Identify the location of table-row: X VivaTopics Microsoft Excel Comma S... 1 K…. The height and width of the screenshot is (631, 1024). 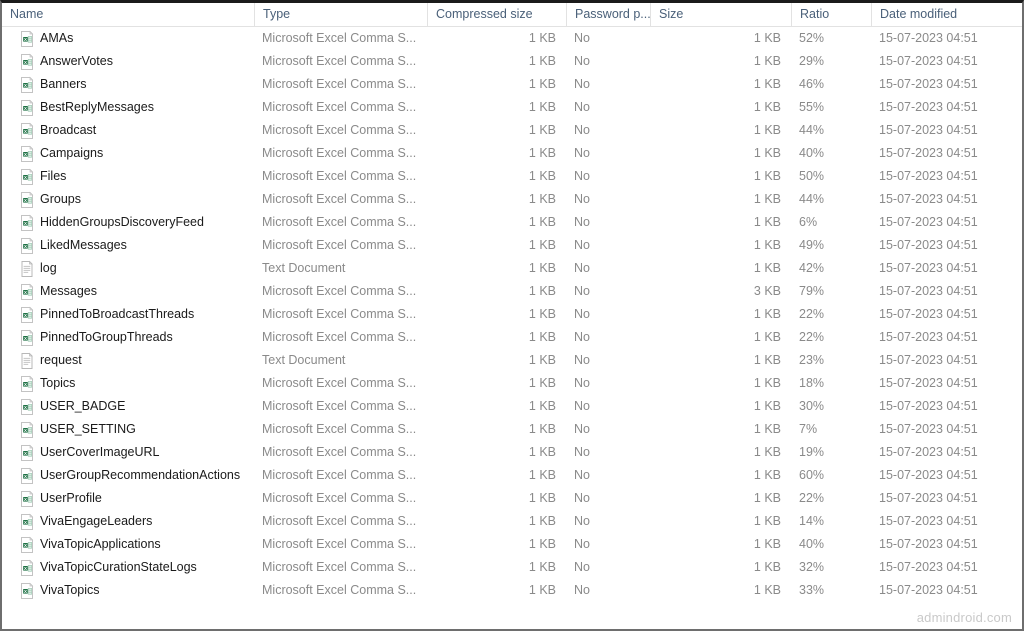
(512, 590).